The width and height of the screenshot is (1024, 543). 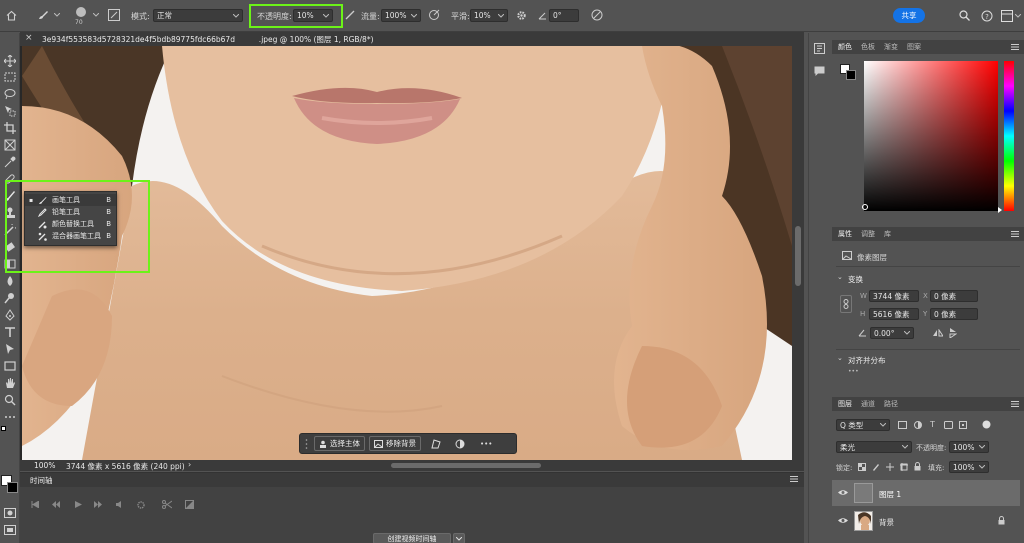 I want to click on layer-row: 图层 1, so click(x=926, y=493).